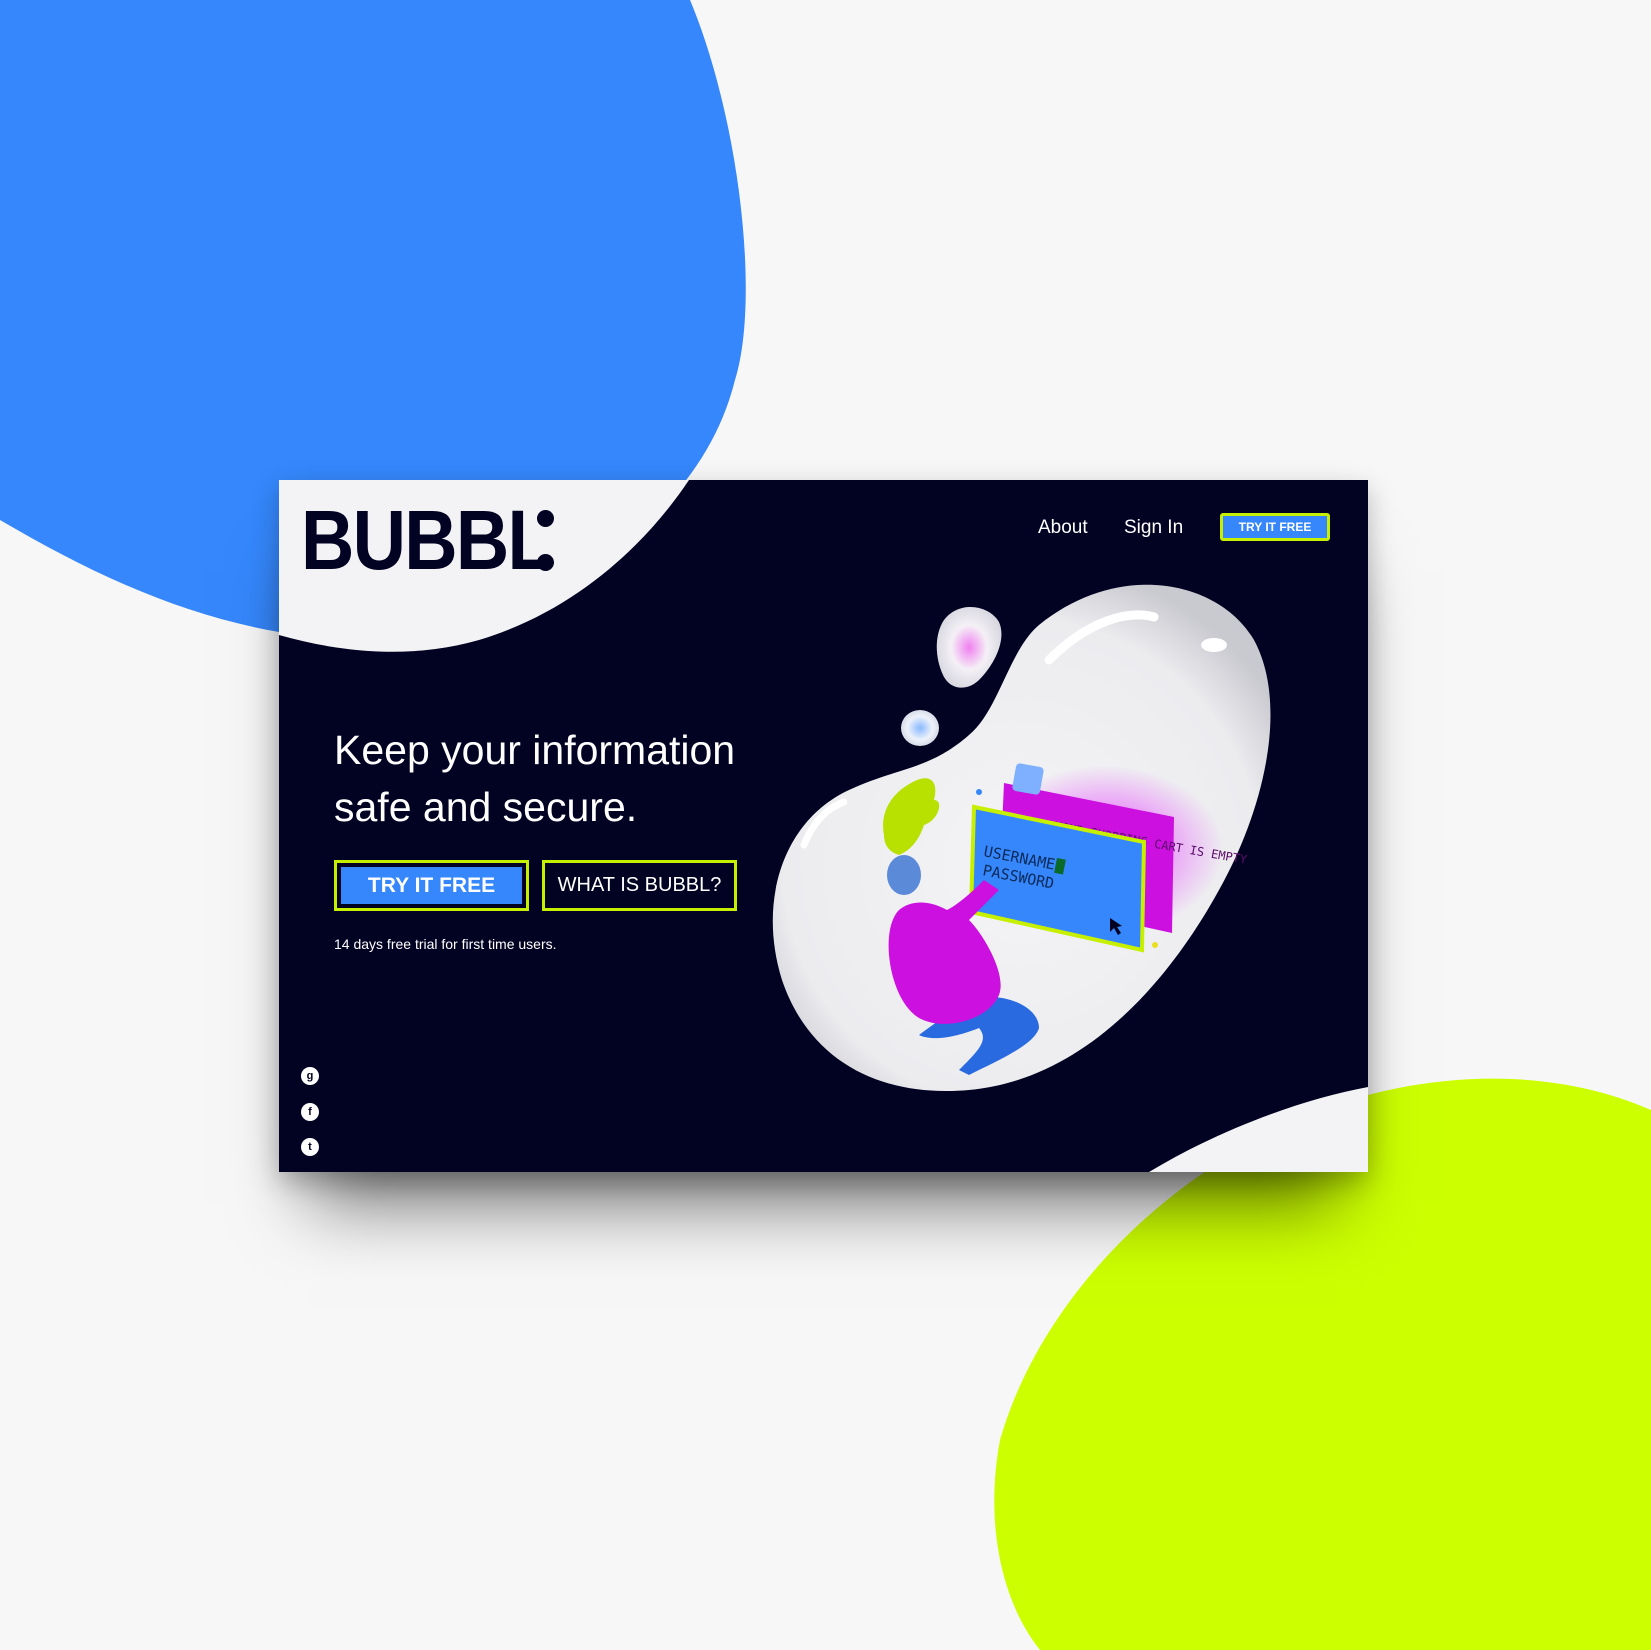  Describe the element at coordinates (1028, 779) in the screenshot. I see `cart-icon-card` at that location.